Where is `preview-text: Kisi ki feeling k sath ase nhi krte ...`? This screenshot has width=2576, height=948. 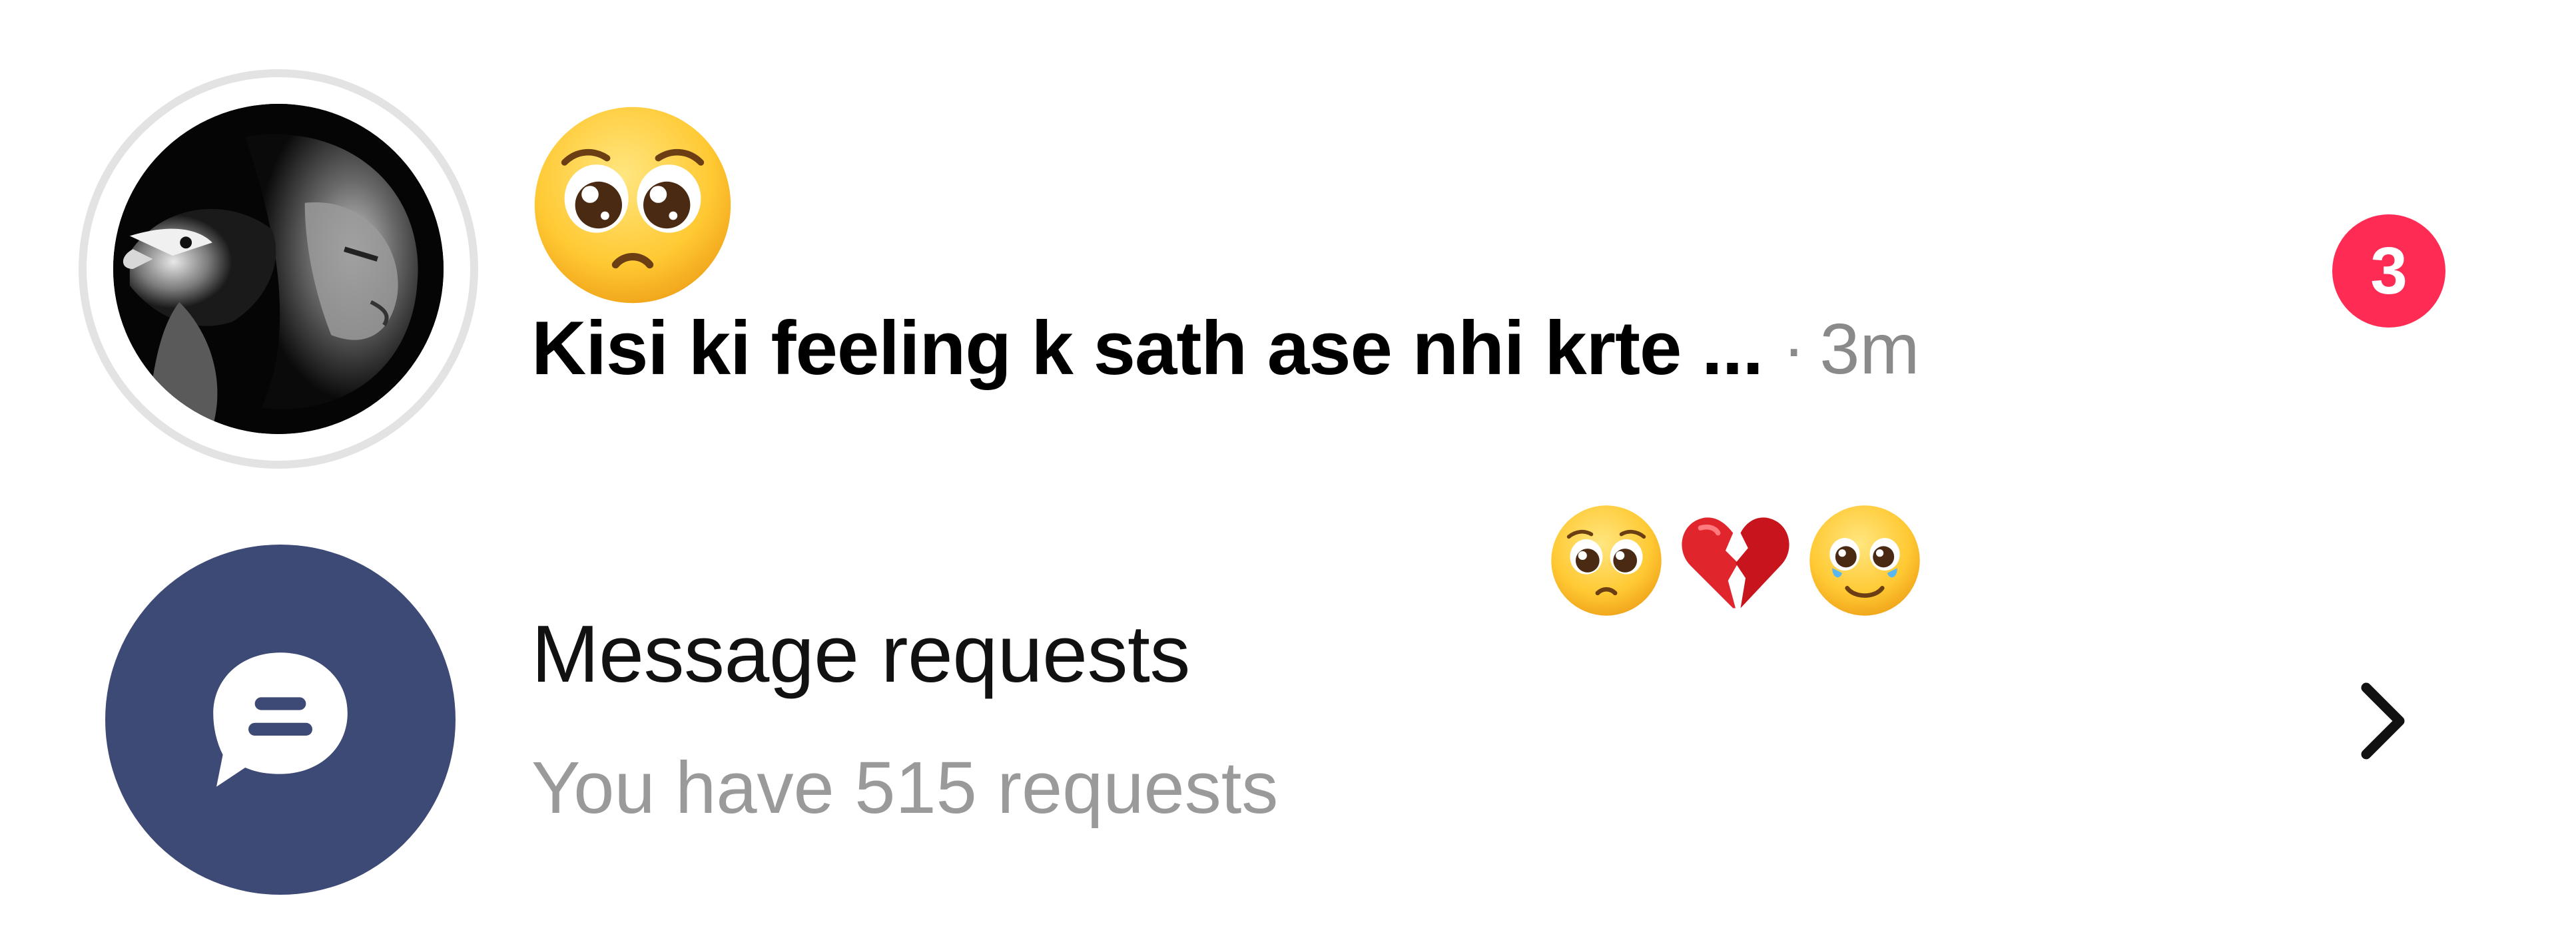 preview-text: Kisi ki feeling k sath ase nhi krte ... is located at coordinates (1147, 348).